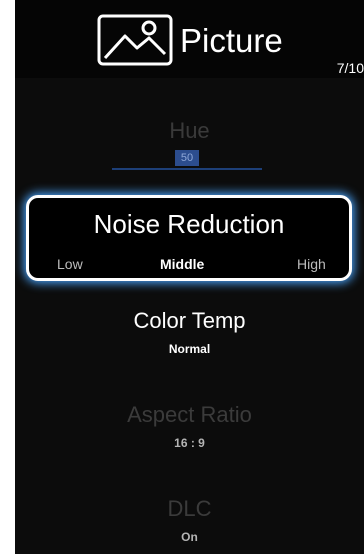  I want to click on dlc-label: DLC, so click(189, 508).